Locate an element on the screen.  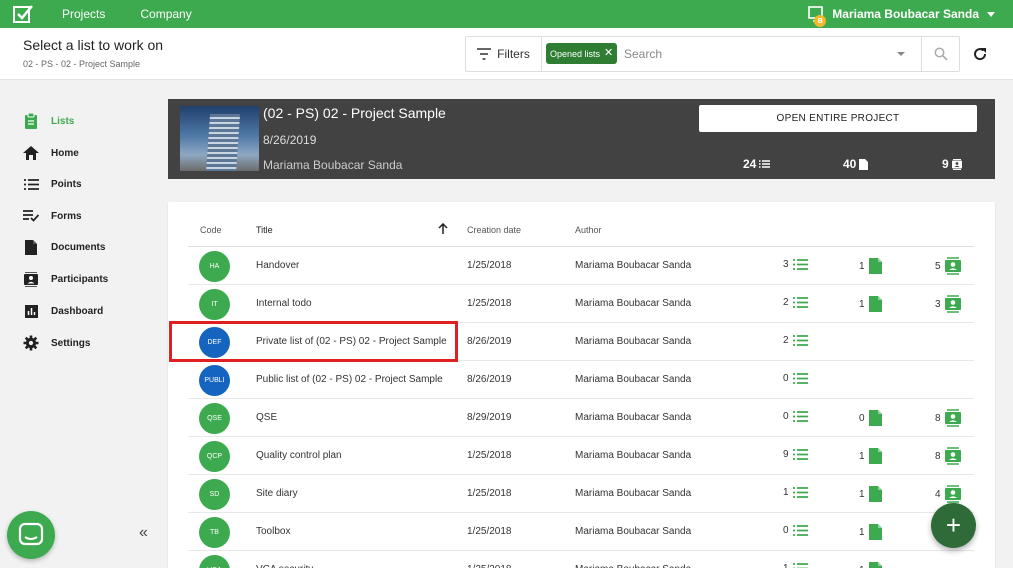
documents-count: 0 is located at coordinates (870, 418).